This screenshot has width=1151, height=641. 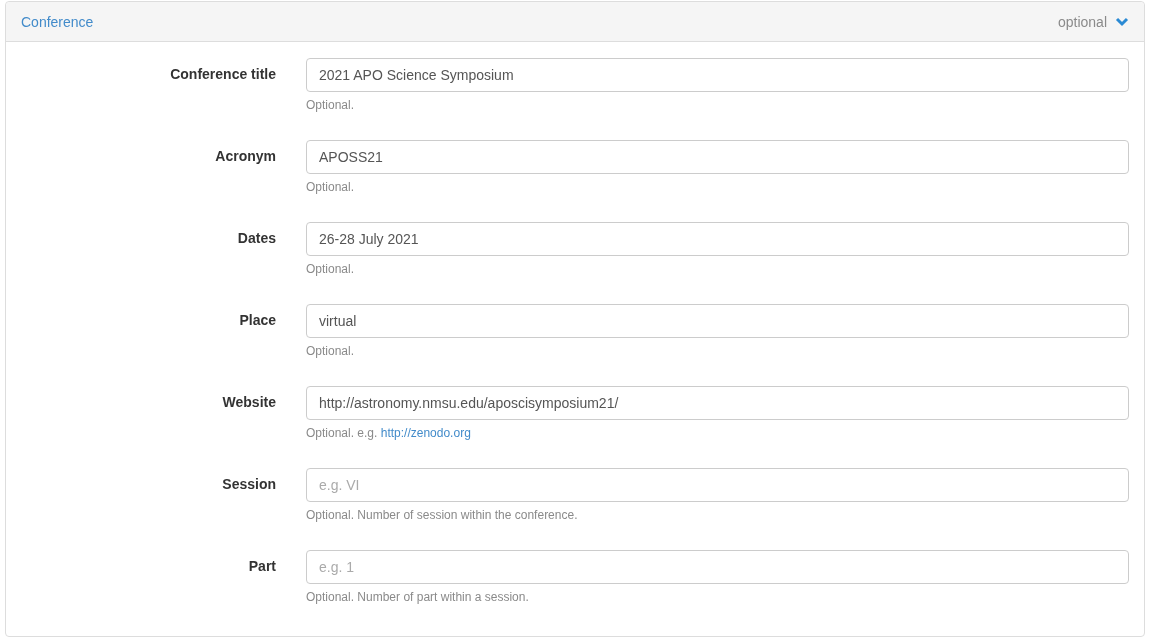 I want to click on help-text: Optional. Number of part within a session., so click(x=418, y=597).